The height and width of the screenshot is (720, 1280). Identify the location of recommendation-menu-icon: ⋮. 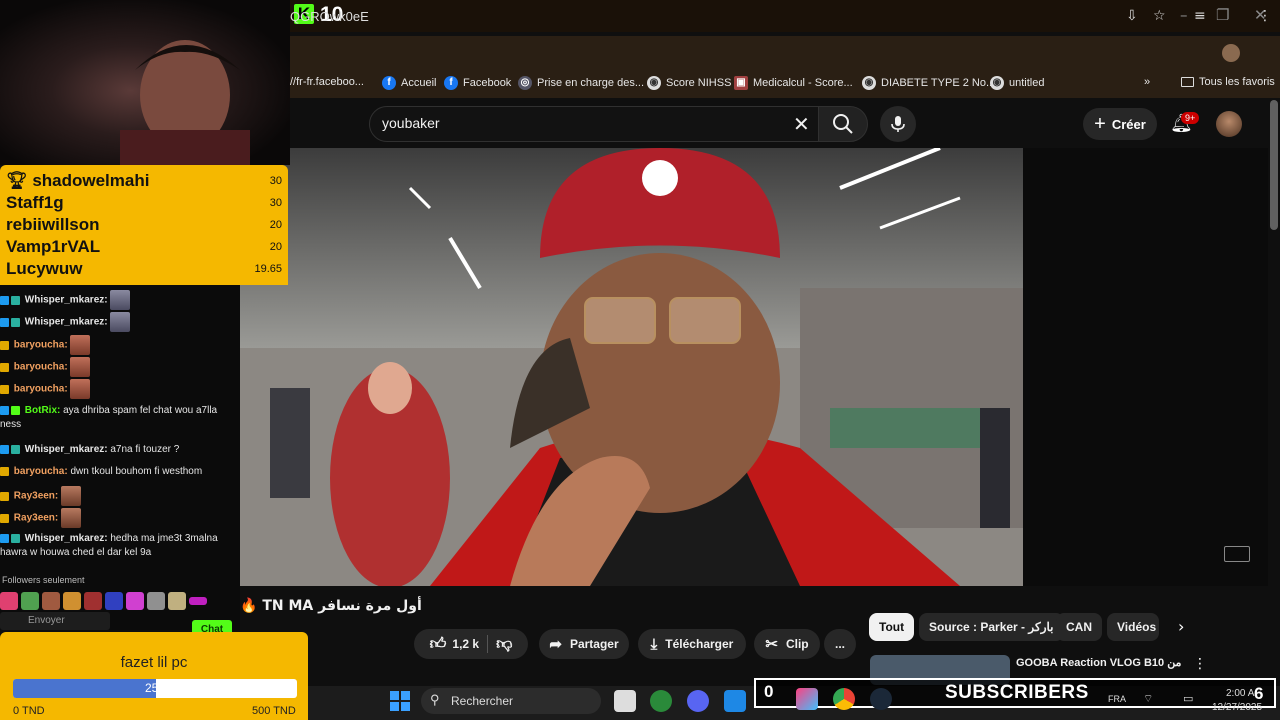
(1200, 664).